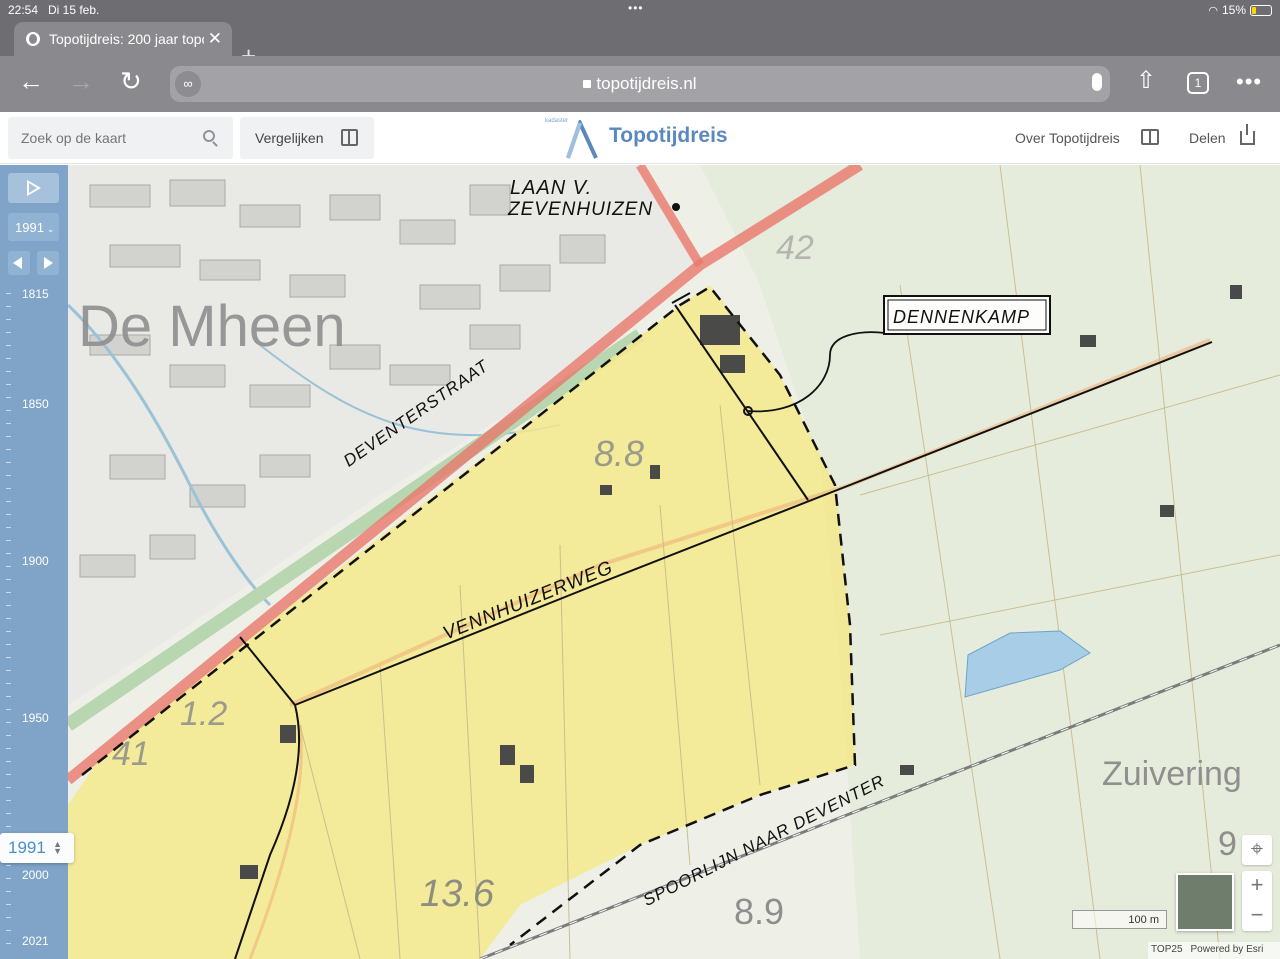  Describe the element at coordinates (1213, 10) in the screenshot. I see `wifi-icon: ◠` at that location.